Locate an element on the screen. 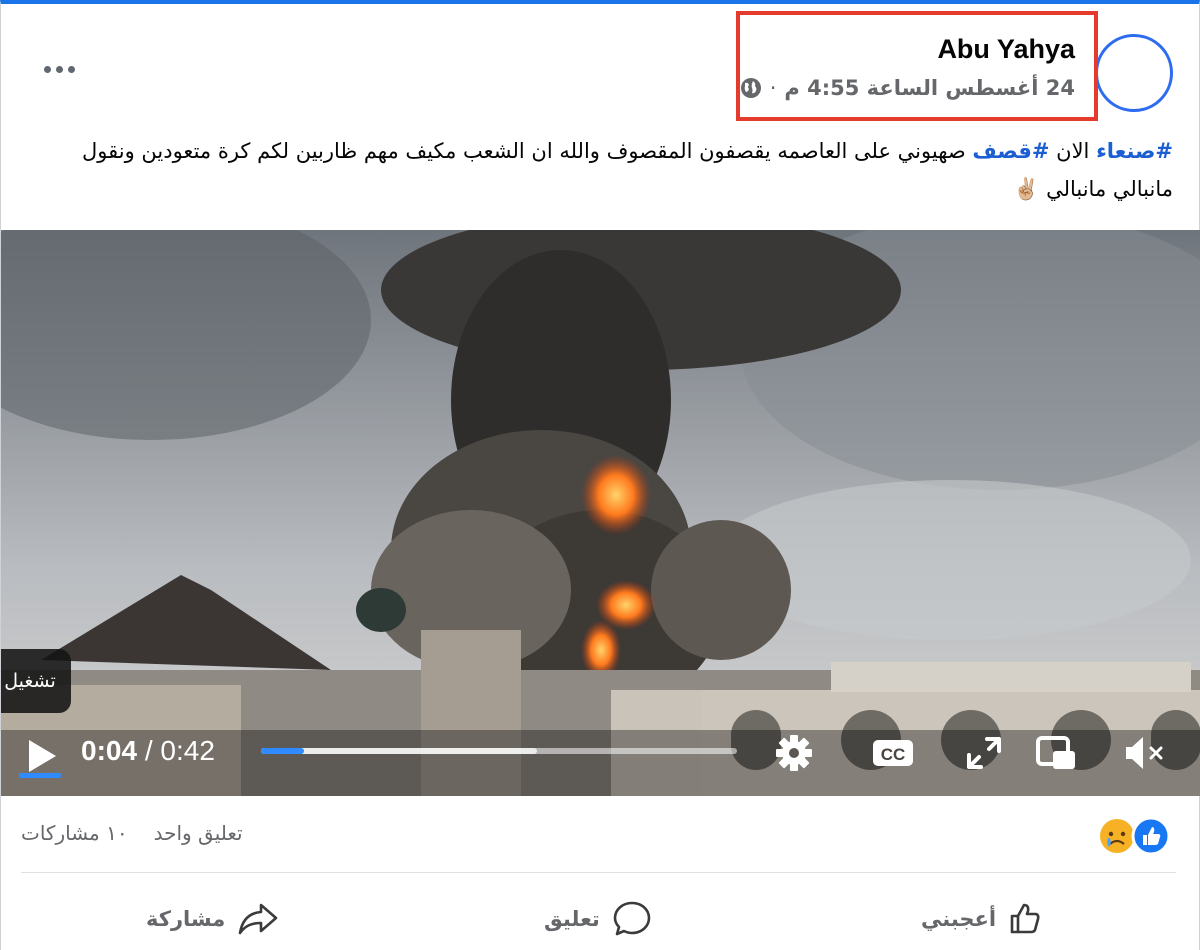  hashtag-link: #قصف is located at coordinates (1010, 151).